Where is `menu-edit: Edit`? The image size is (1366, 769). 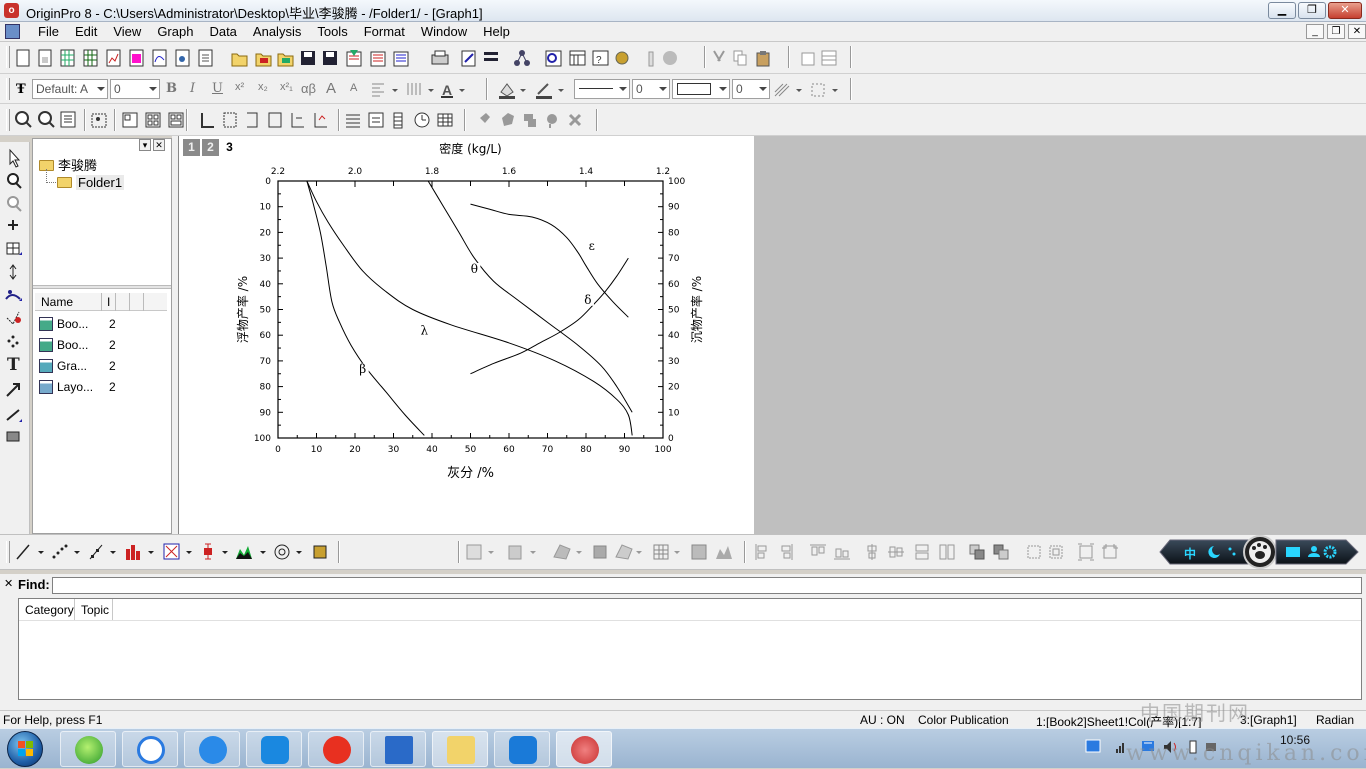 menu-edit: Edit is located at coordinates (86, 31).